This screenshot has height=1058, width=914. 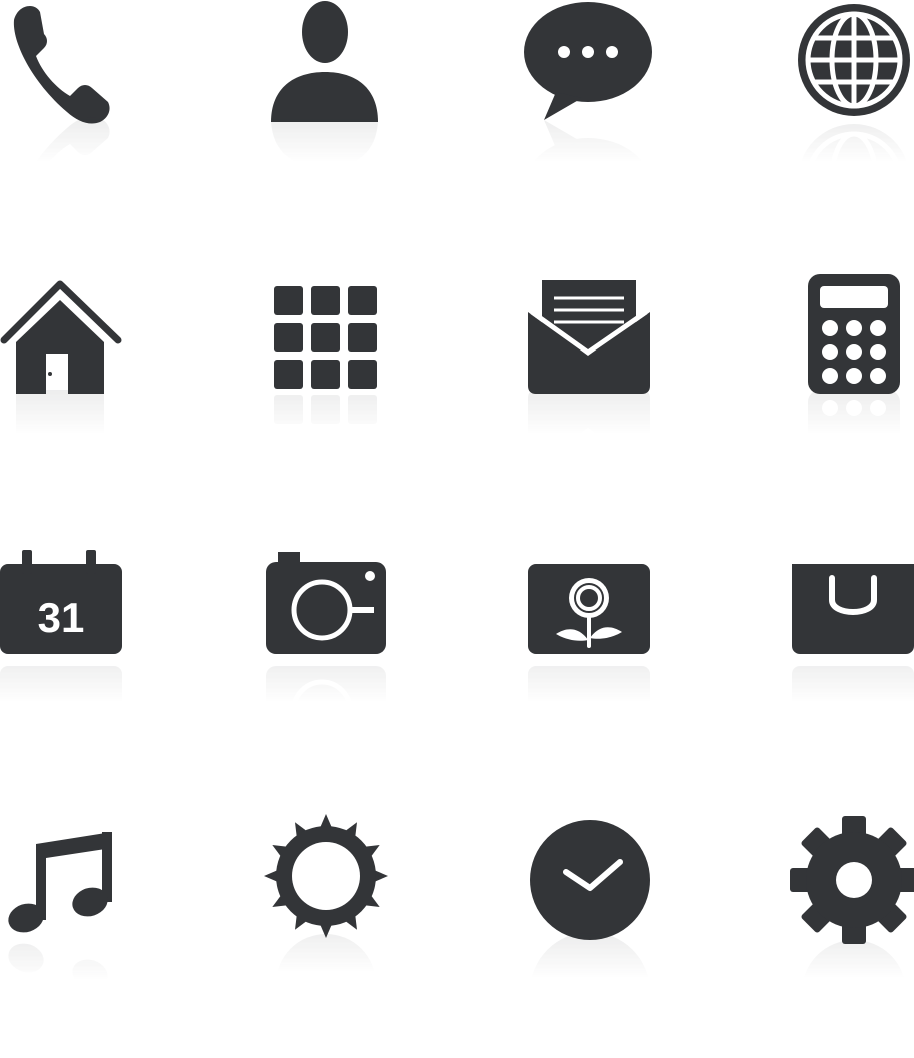 What do you see at coordinates (342, 649) in the screenshot?
I see `icon-cell-camera` at bounding box center [342, 649].